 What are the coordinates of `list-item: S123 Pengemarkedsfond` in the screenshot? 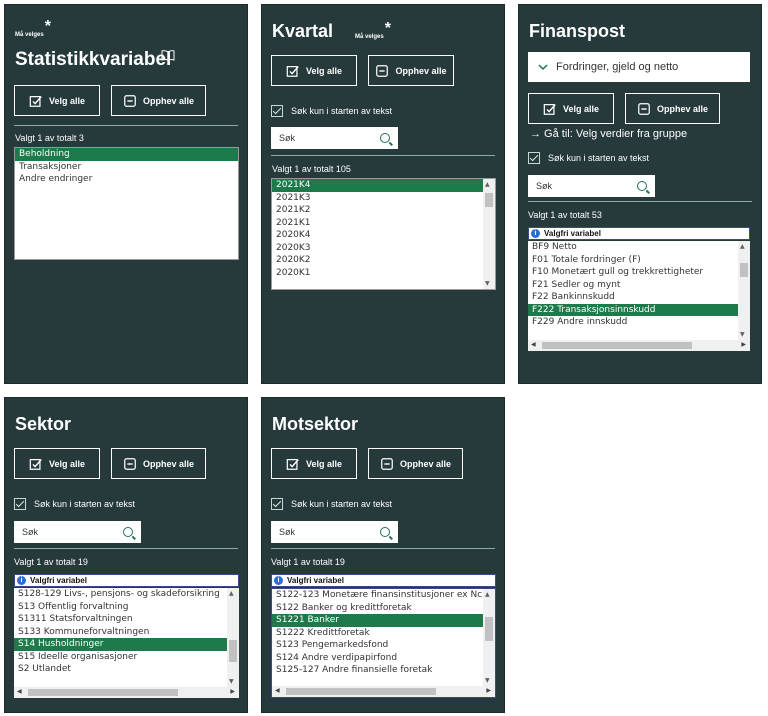 It's located at (383, 645).